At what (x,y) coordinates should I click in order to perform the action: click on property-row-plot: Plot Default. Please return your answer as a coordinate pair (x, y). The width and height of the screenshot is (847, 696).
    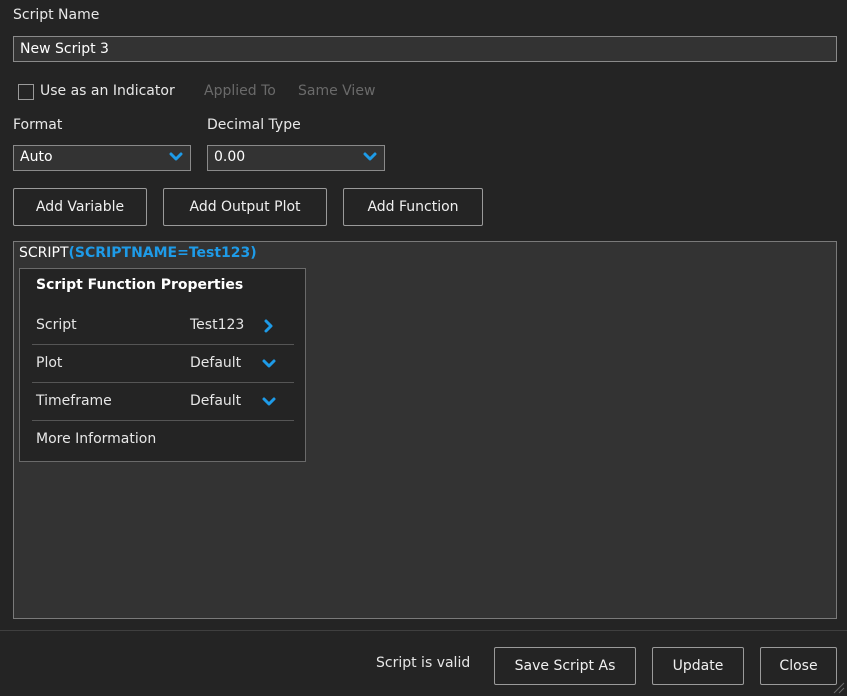
    Looking at the image, I should click on (163, 364).